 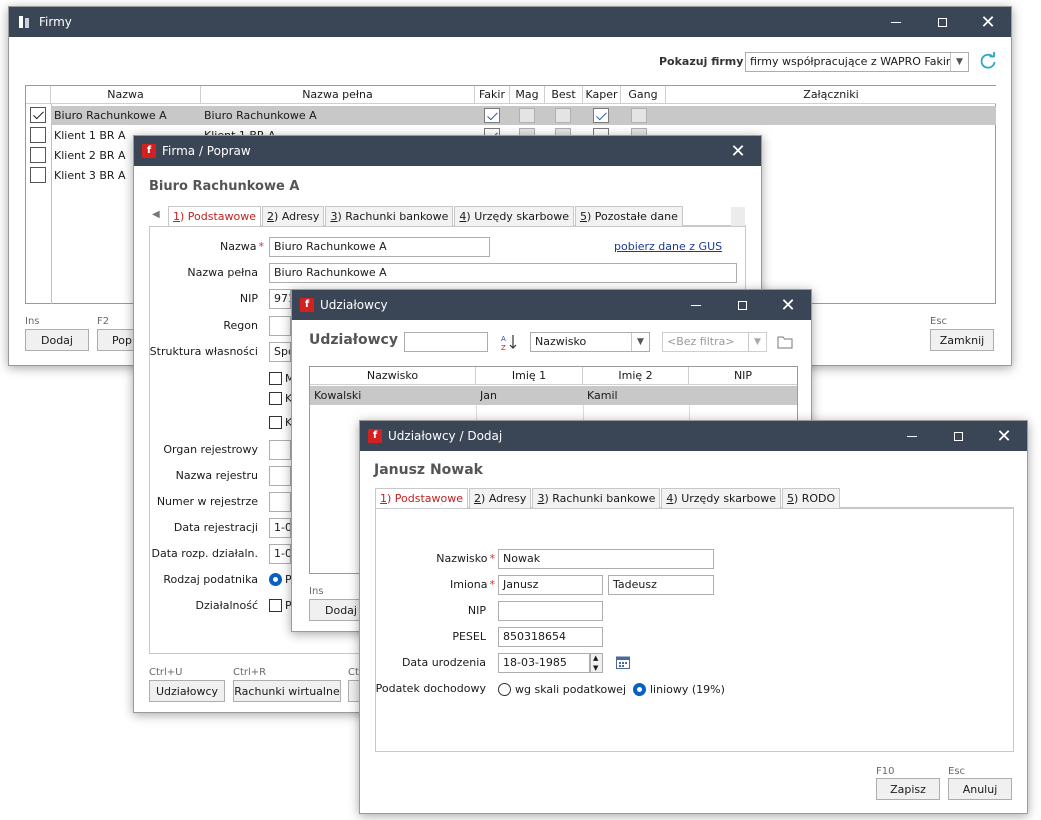 What do you see at coordinates (980, 789) in the screenshot?
I see `anuluj-button: Anuluj` at bounding box center [980, 789].